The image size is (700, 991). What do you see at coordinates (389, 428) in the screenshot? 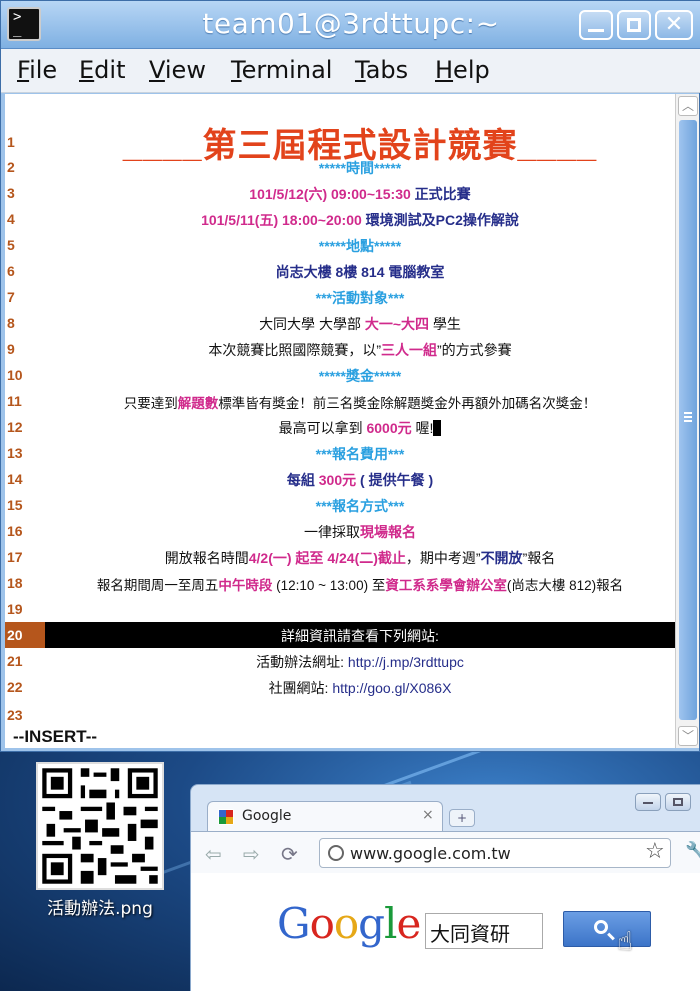
I see `text-segment: 6000元` at bounding box center [389, 428].